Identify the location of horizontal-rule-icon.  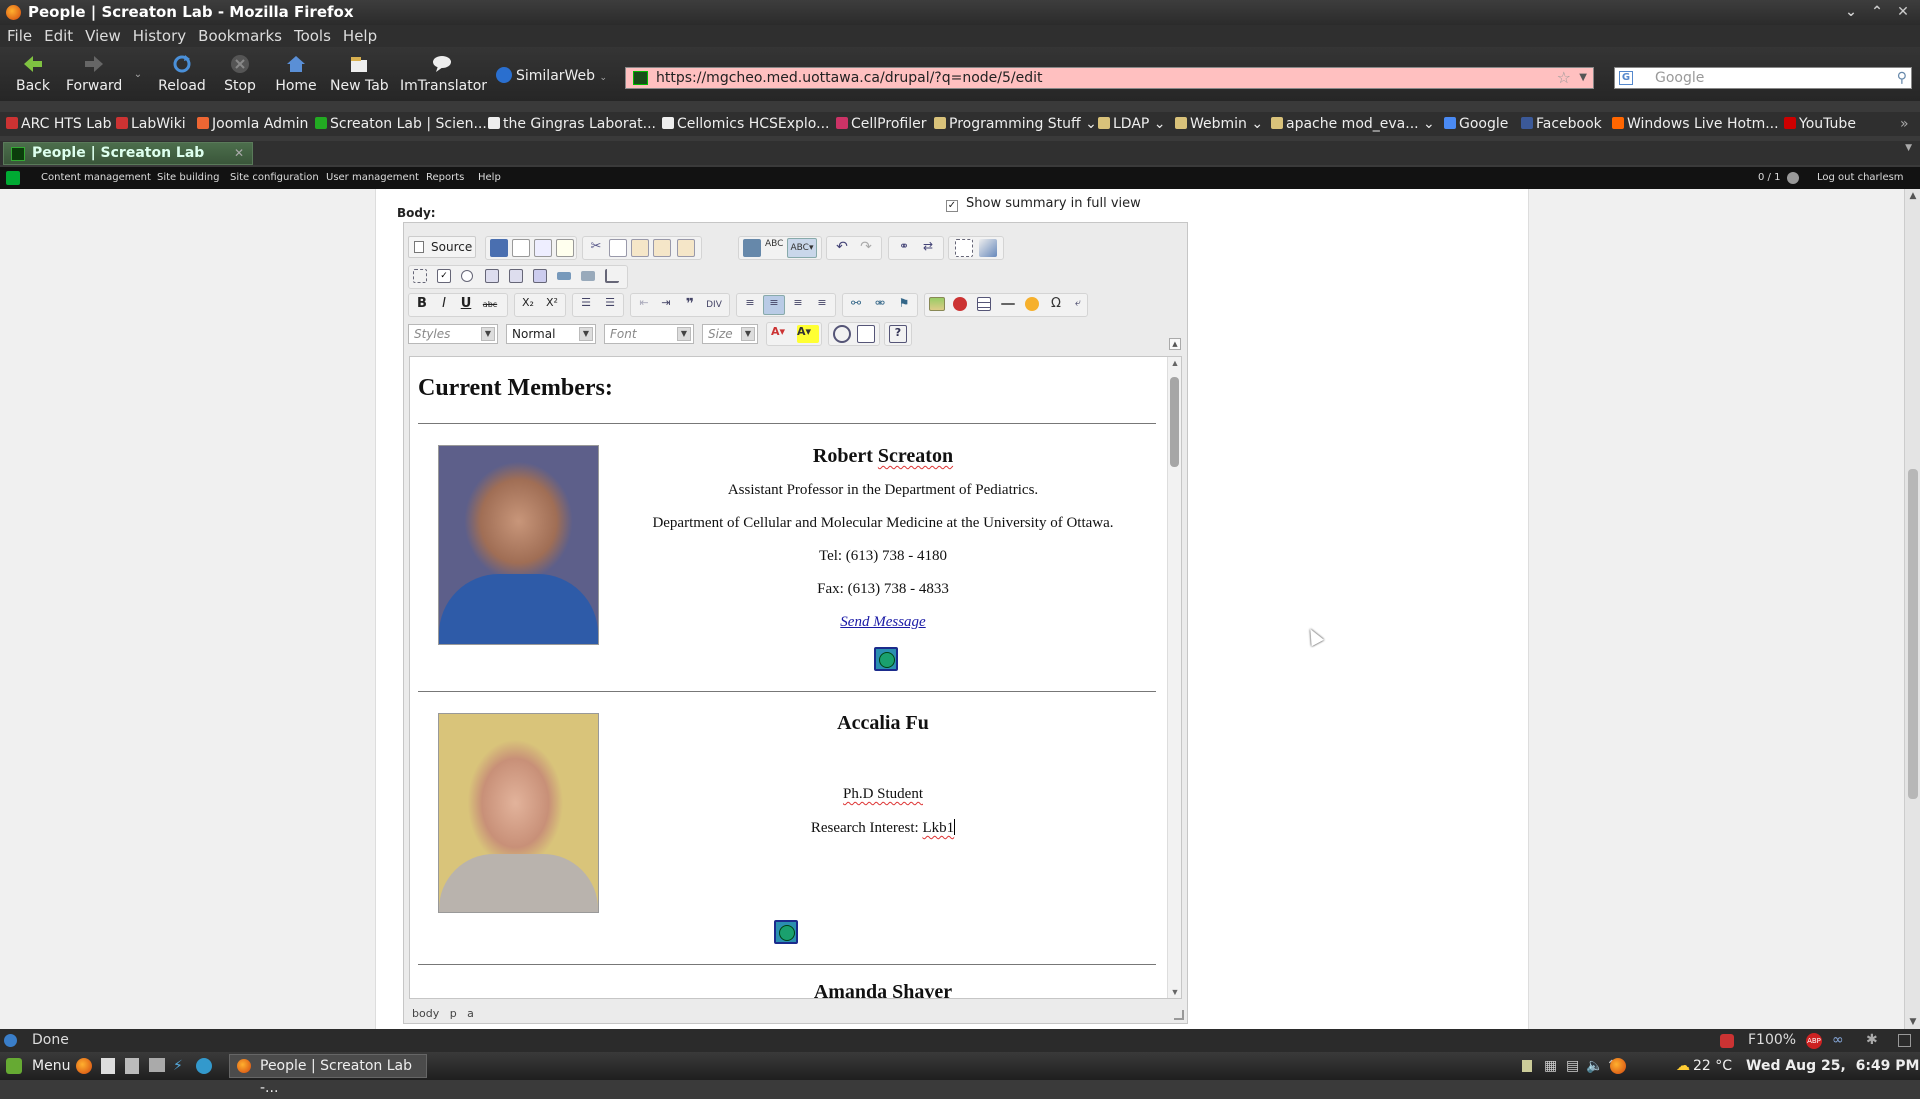
(1008, 304).